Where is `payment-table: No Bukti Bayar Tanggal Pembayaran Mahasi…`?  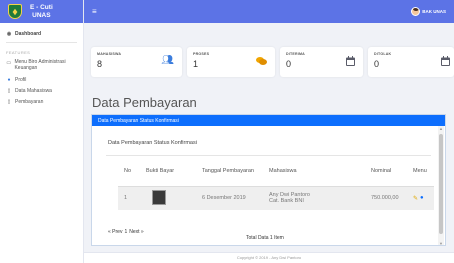
payment-table: No Bukti Bayar Tanggal Pembayaran Mahasi… is located at coordinates (276, 187).